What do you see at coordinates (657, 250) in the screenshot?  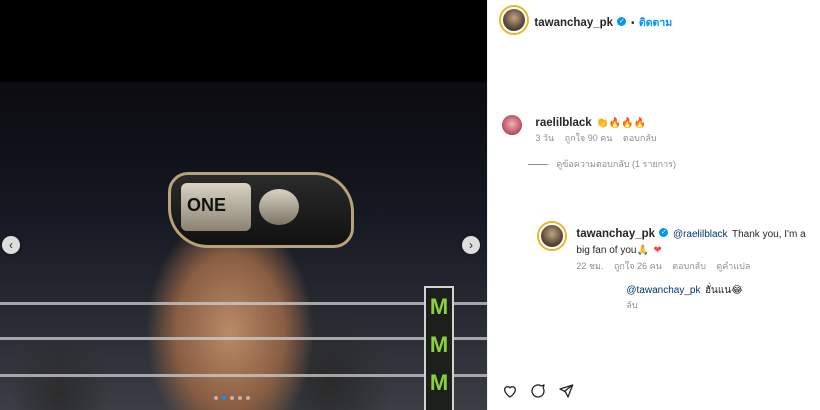 I see `heart-emoji: ❤` at bounding box center [657, 250].